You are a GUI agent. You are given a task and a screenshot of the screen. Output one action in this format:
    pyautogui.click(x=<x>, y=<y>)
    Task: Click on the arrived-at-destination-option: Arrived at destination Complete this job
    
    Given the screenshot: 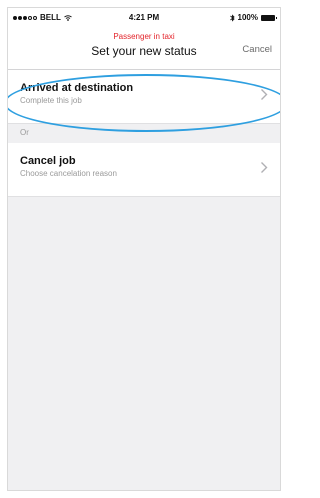 What is the action you would take?
    pyautogui.click(x=144, y=97)
    